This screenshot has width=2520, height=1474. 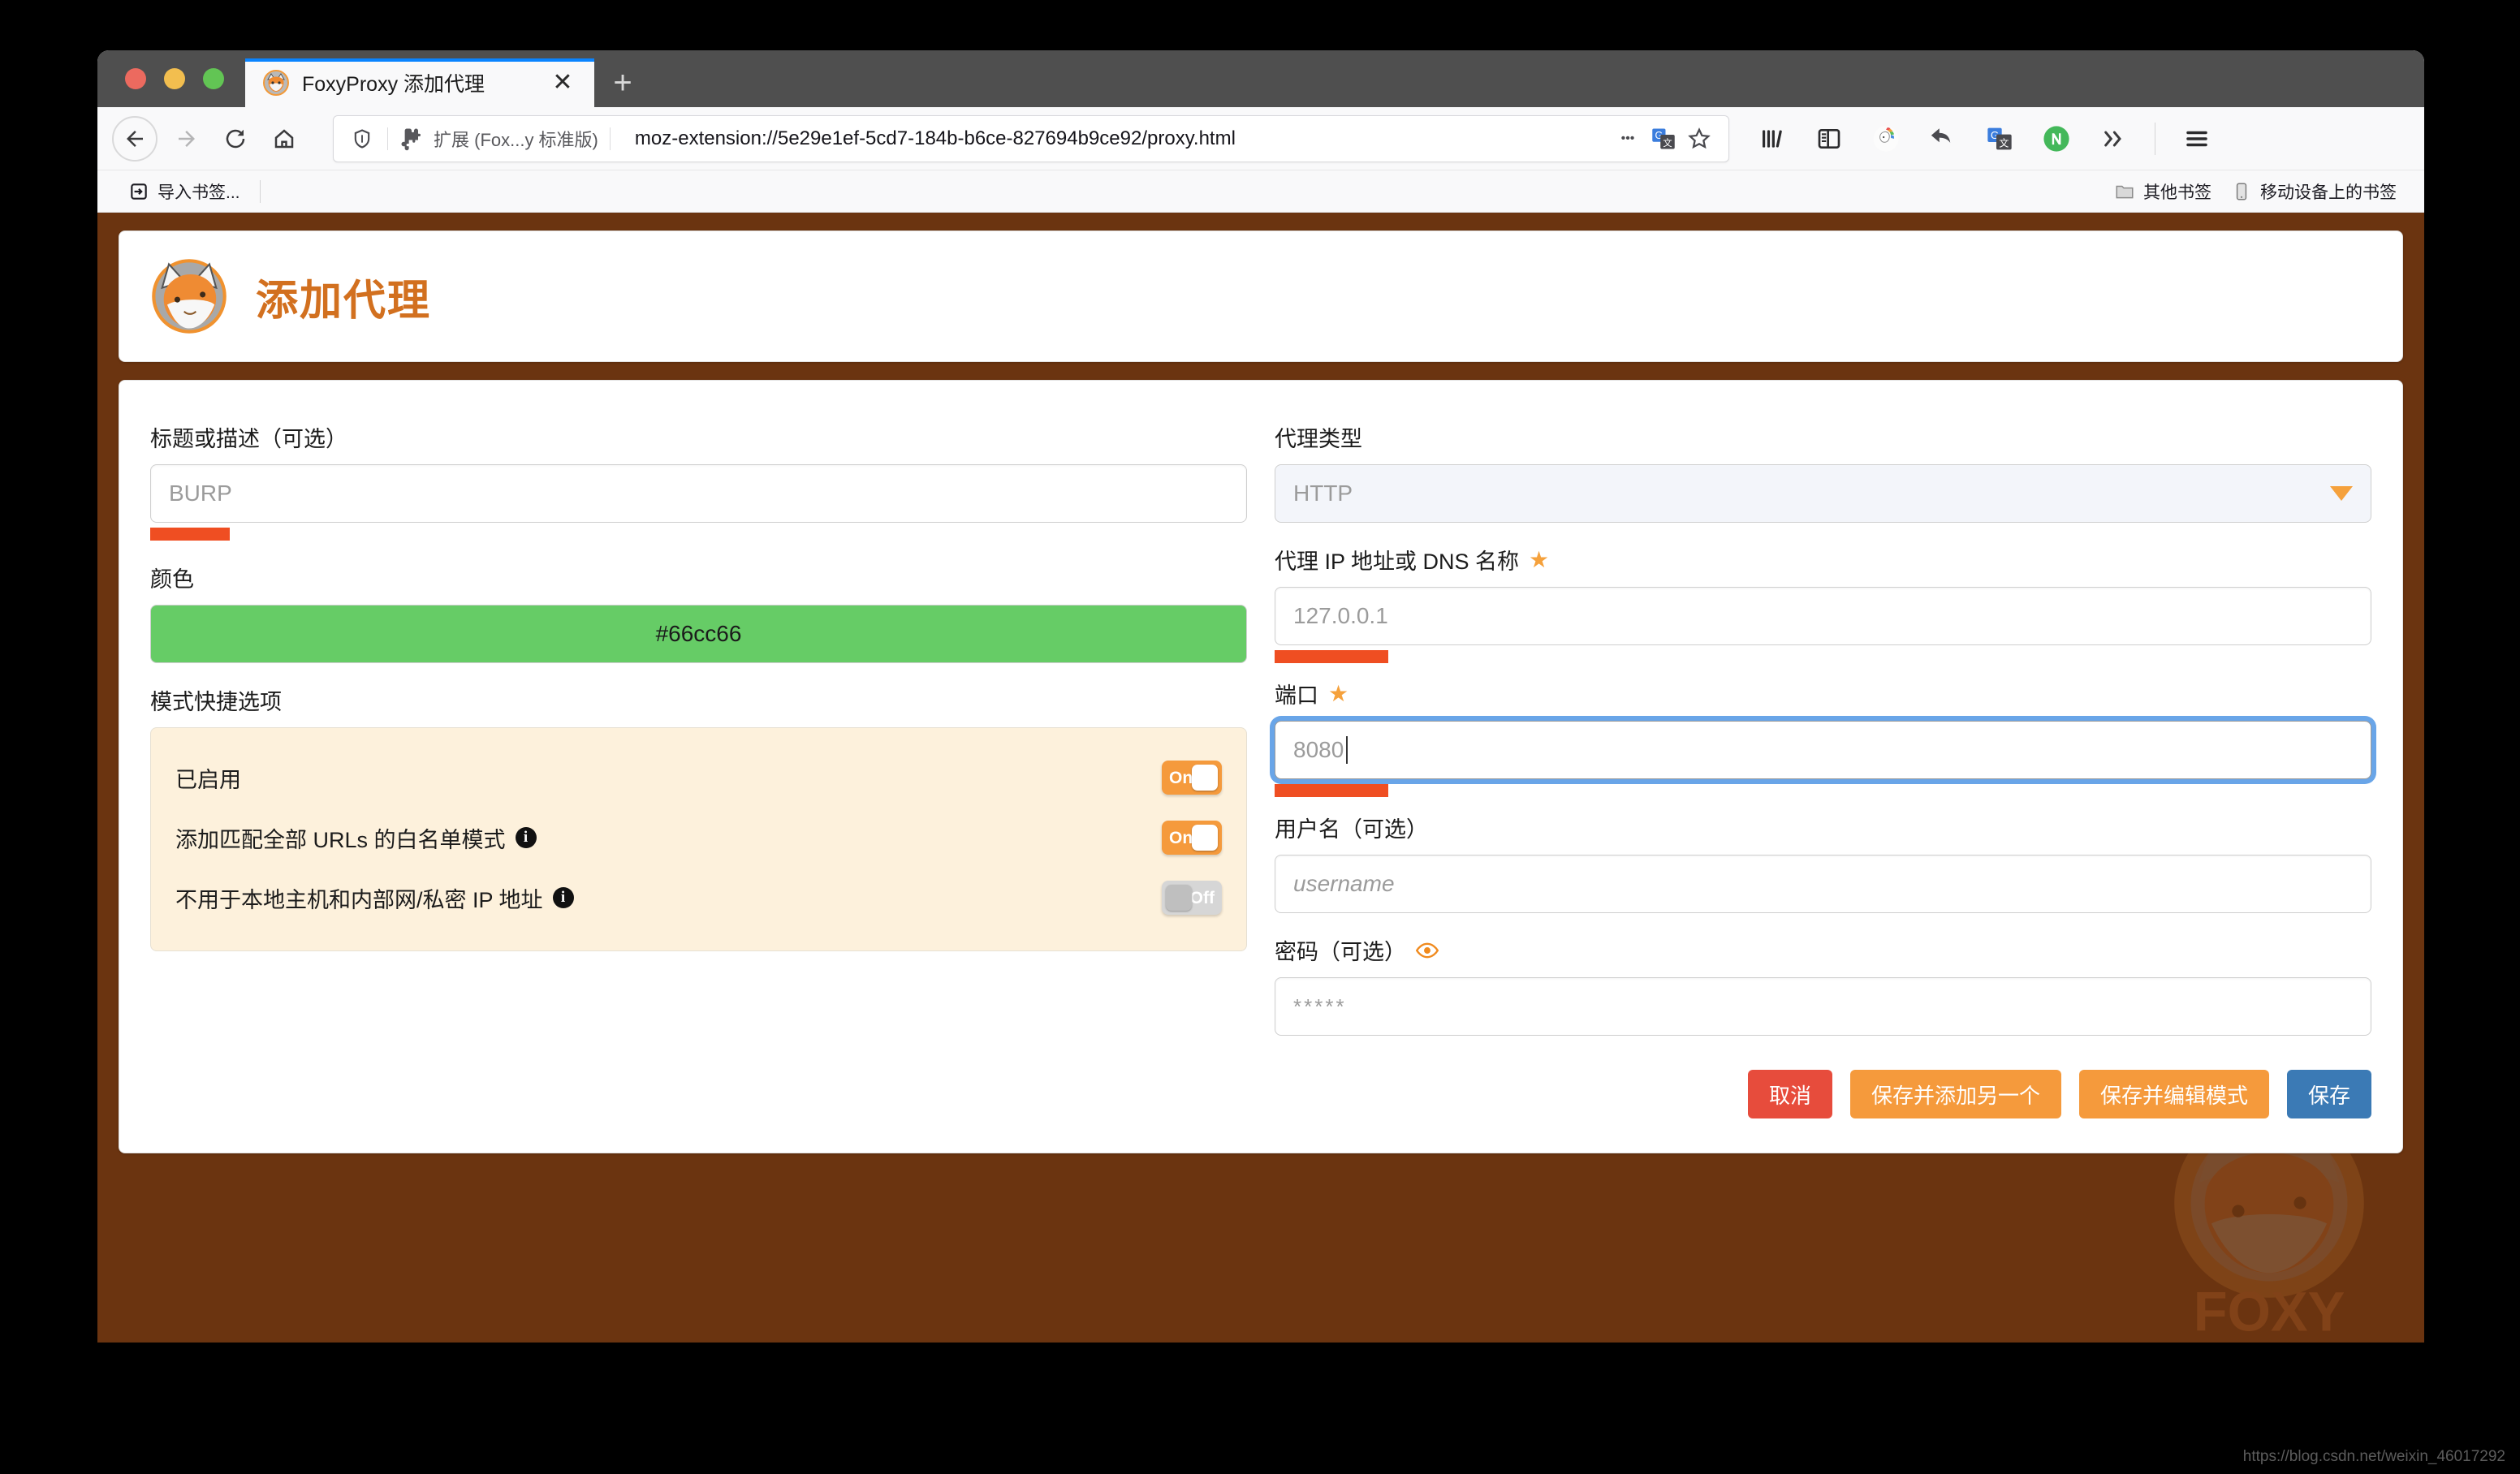 What do you see at coordinates (2056, 139) in the screenshot?
I see `nimbus-extension-icon` at bounding box center [2056, 139].